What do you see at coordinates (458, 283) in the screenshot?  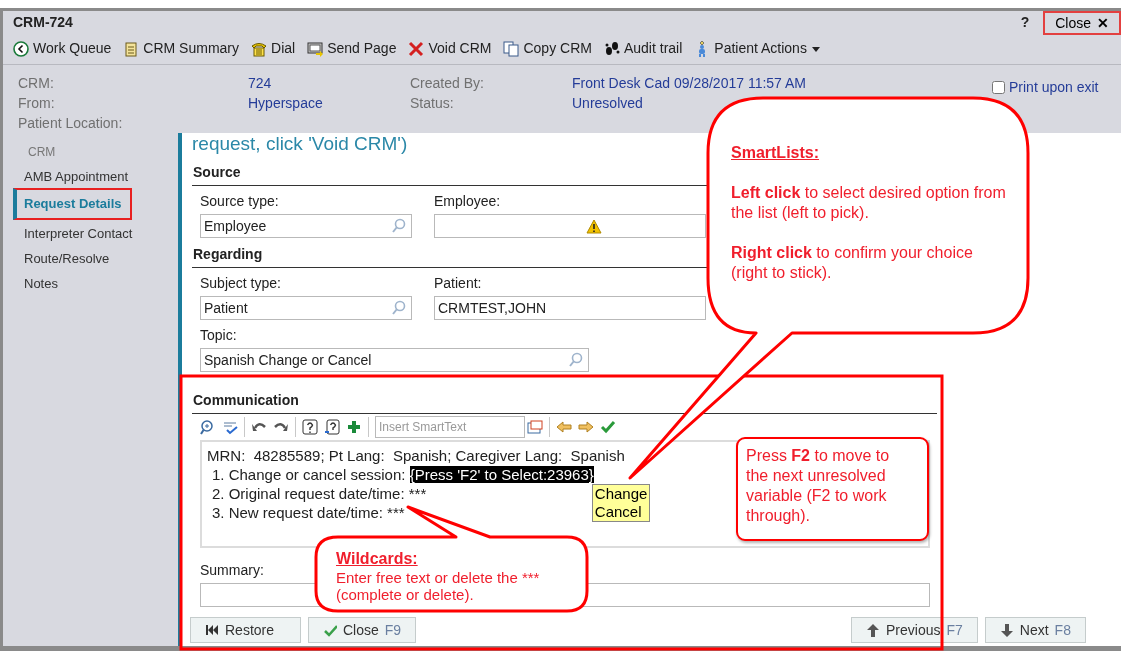 I see `field-label: Patient:` at bounding box center [458, 283].